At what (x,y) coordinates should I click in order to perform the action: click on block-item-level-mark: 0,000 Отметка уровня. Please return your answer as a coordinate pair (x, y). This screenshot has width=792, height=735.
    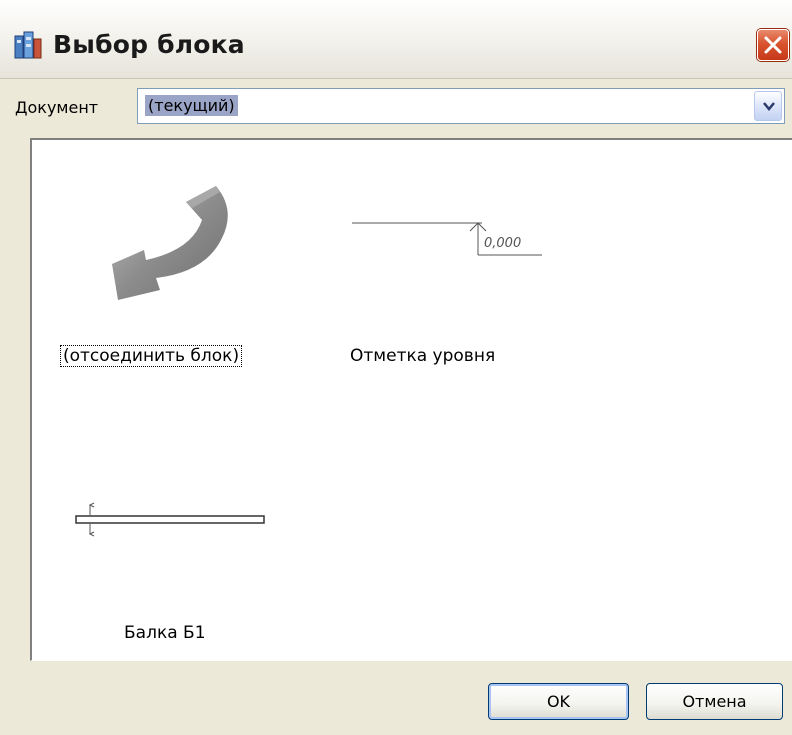
    Looking at the image, I should click on (442, 262).